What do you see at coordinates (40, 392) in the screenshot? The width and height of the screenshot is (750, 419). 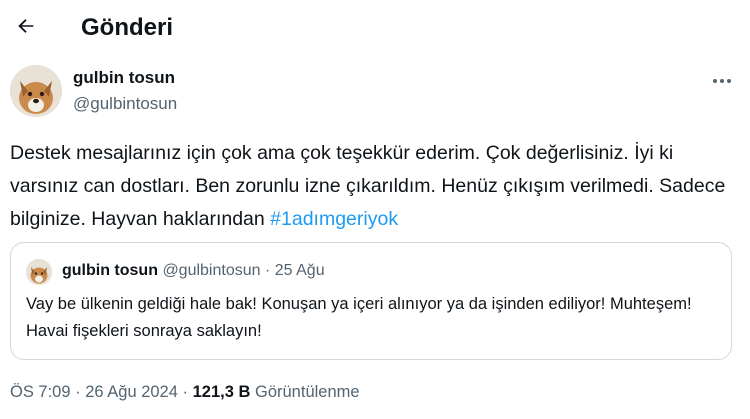 I see `post-time: ÖS 7:09` at bounding box center [40, 392].